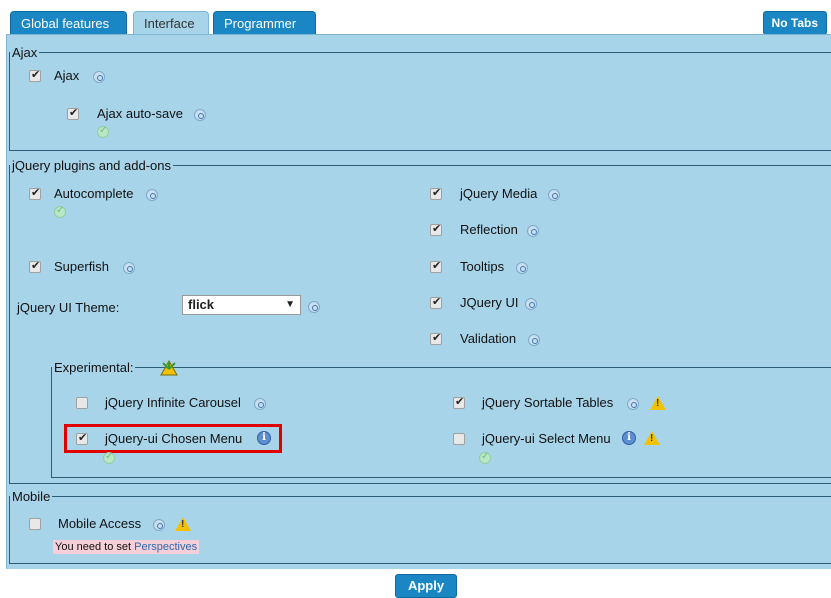 The width and height of the screenshot is (831, 598). I want to click on notice-text: You need to set, so click(93, 547).